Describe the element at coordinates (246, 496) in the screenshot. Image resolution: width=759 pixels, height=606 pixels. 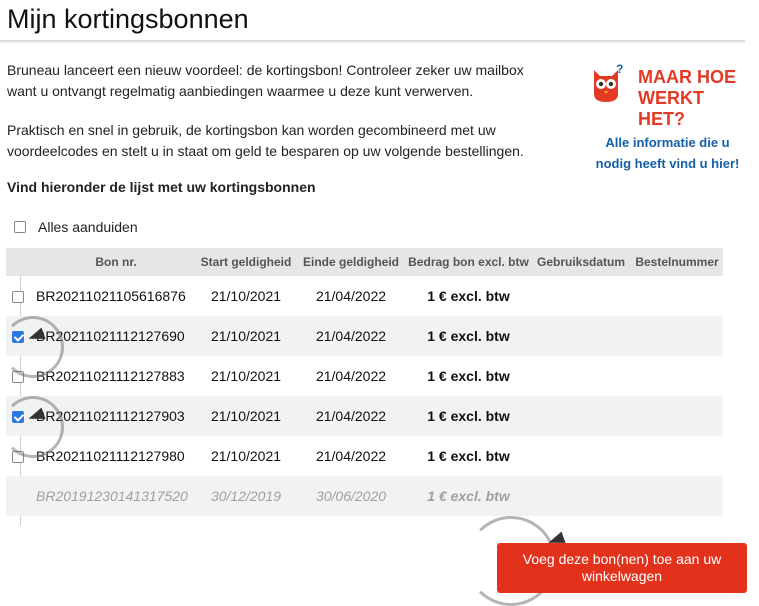
I see `cell-start: 30/12/2019` at that location.